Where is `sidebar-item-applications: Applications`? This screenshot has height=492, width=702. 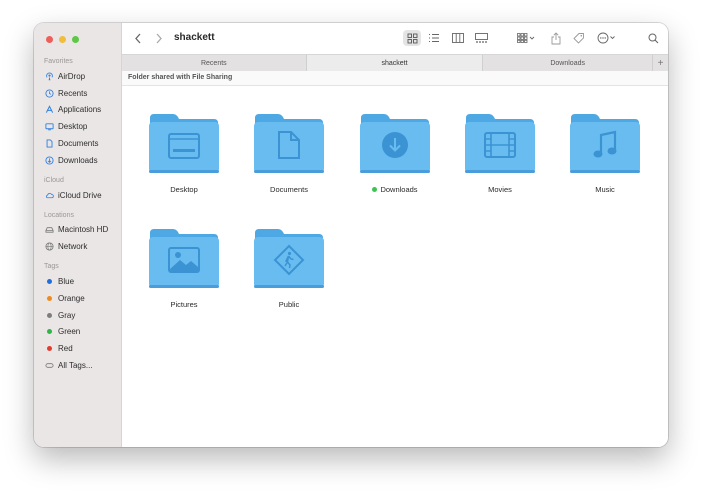
sidebar-item-applications: Applications is located at coordinates (77, 110).